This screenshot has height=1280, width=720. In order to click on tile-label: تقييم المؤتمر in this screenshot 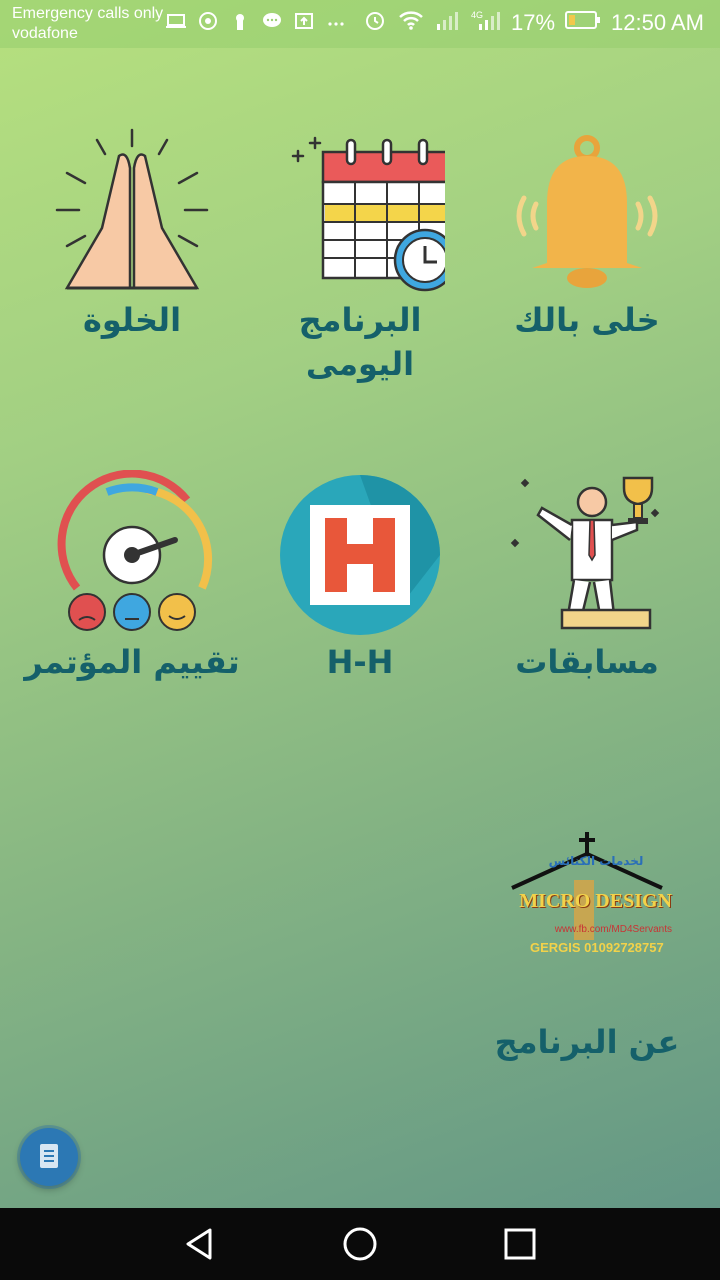, I will do `click(132, 662)`.